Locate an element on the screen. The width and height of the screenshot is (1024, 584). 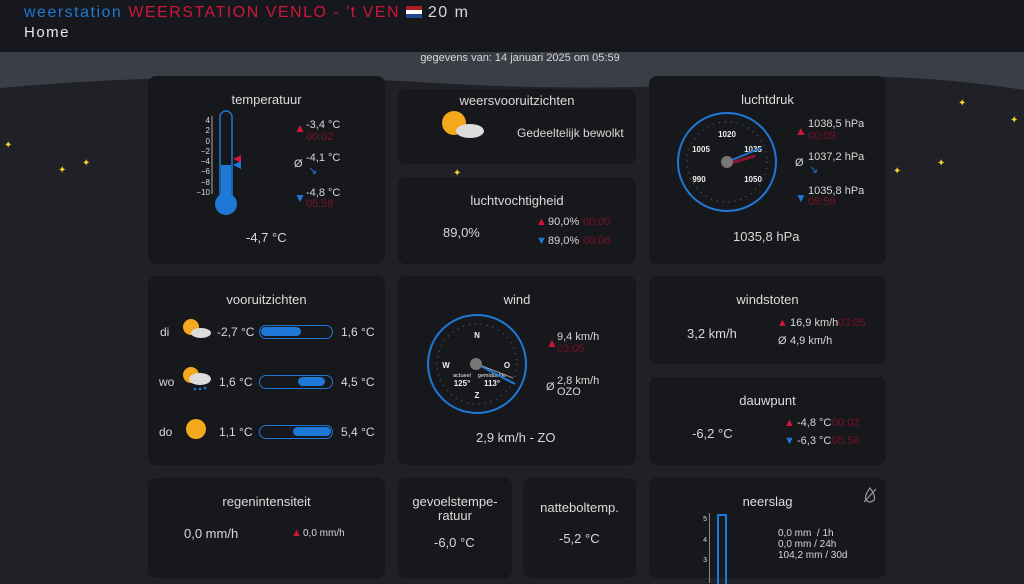
pressure-max: 1038,5 hPa is located at coordinates (836, 124).